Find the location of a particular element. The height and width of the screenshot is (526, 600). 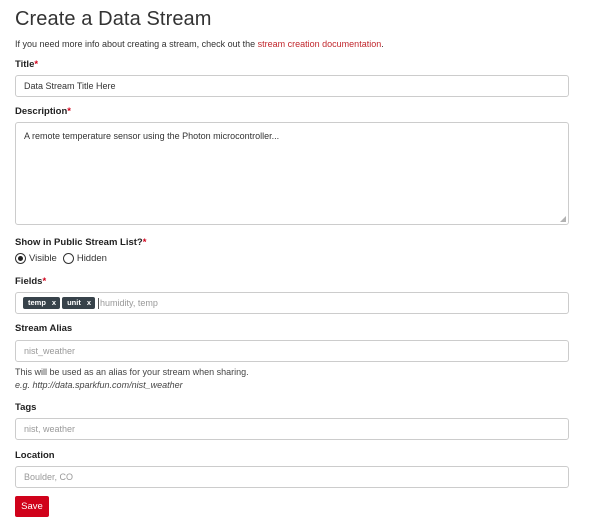

visibility-radio-group: Visible Hidden is located at coordinates (64, 258).